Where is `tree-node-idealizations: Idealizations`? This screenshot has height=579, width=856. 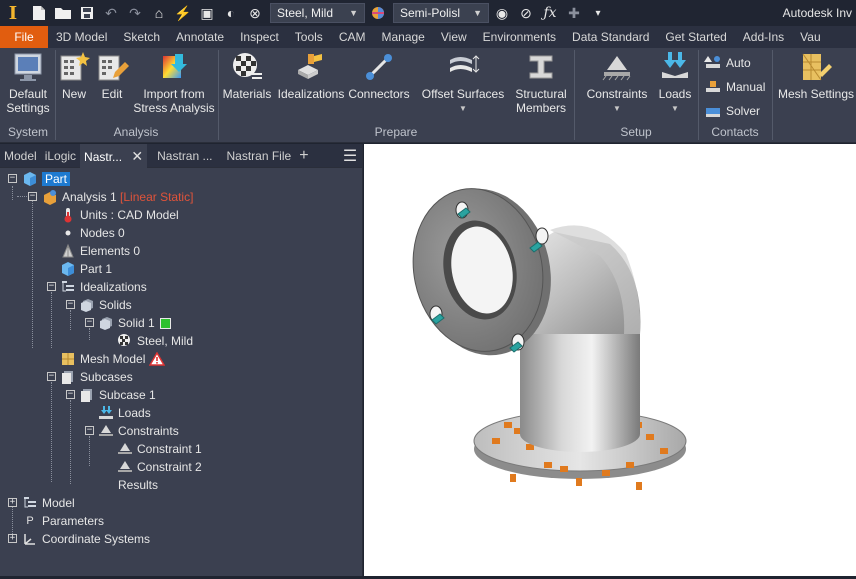 tree-node-idealizations: Idealizations is located at coordinates (103, 287).